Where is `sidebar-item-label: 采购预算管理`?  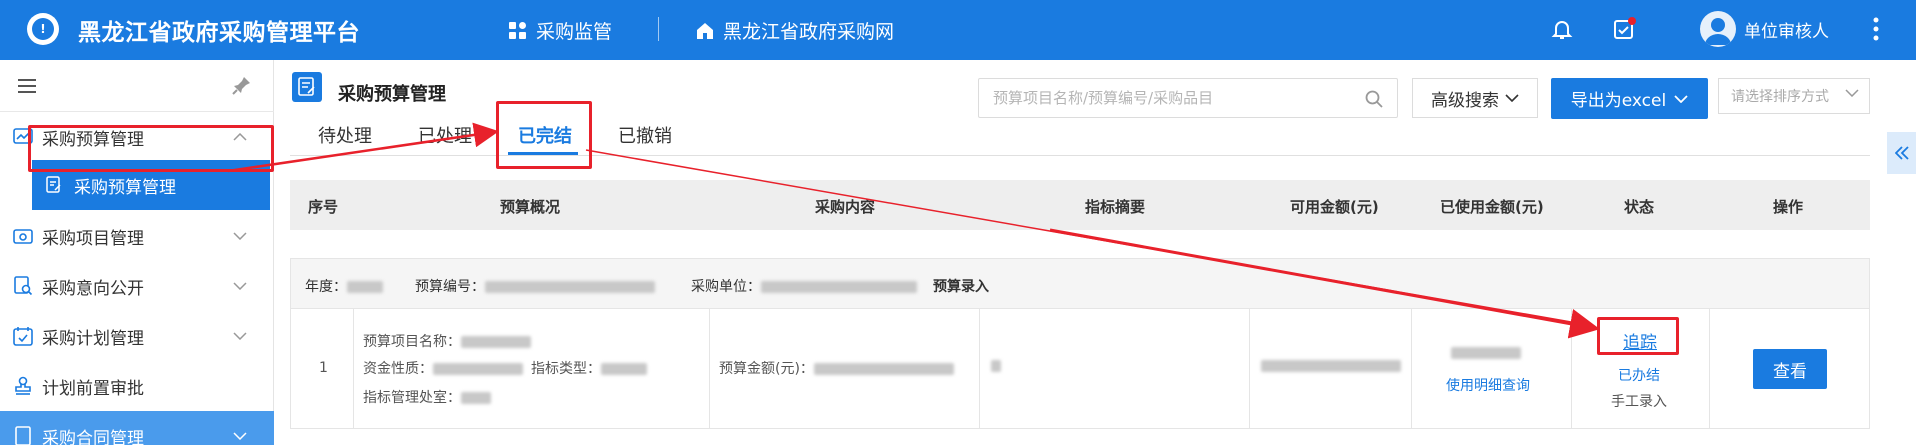
sidebar-item-label: 采购预算管理 is located at coordinates (93, 139).